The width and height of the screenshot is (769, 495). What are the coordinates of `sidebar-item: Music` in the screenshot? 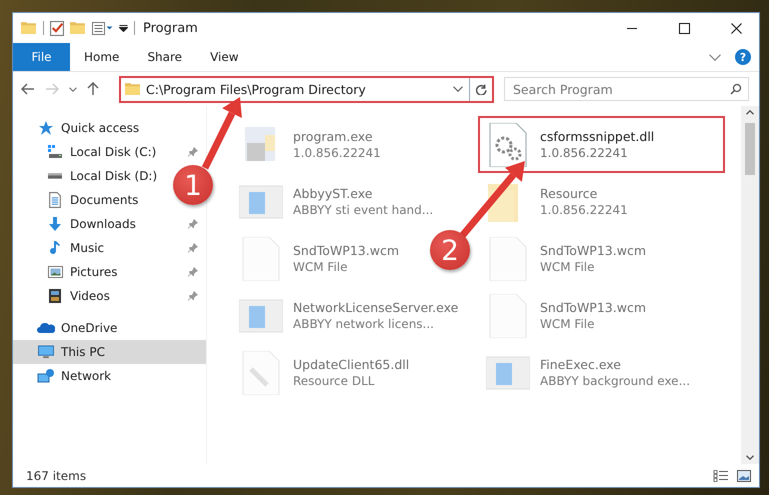 It's located at (87, 248).